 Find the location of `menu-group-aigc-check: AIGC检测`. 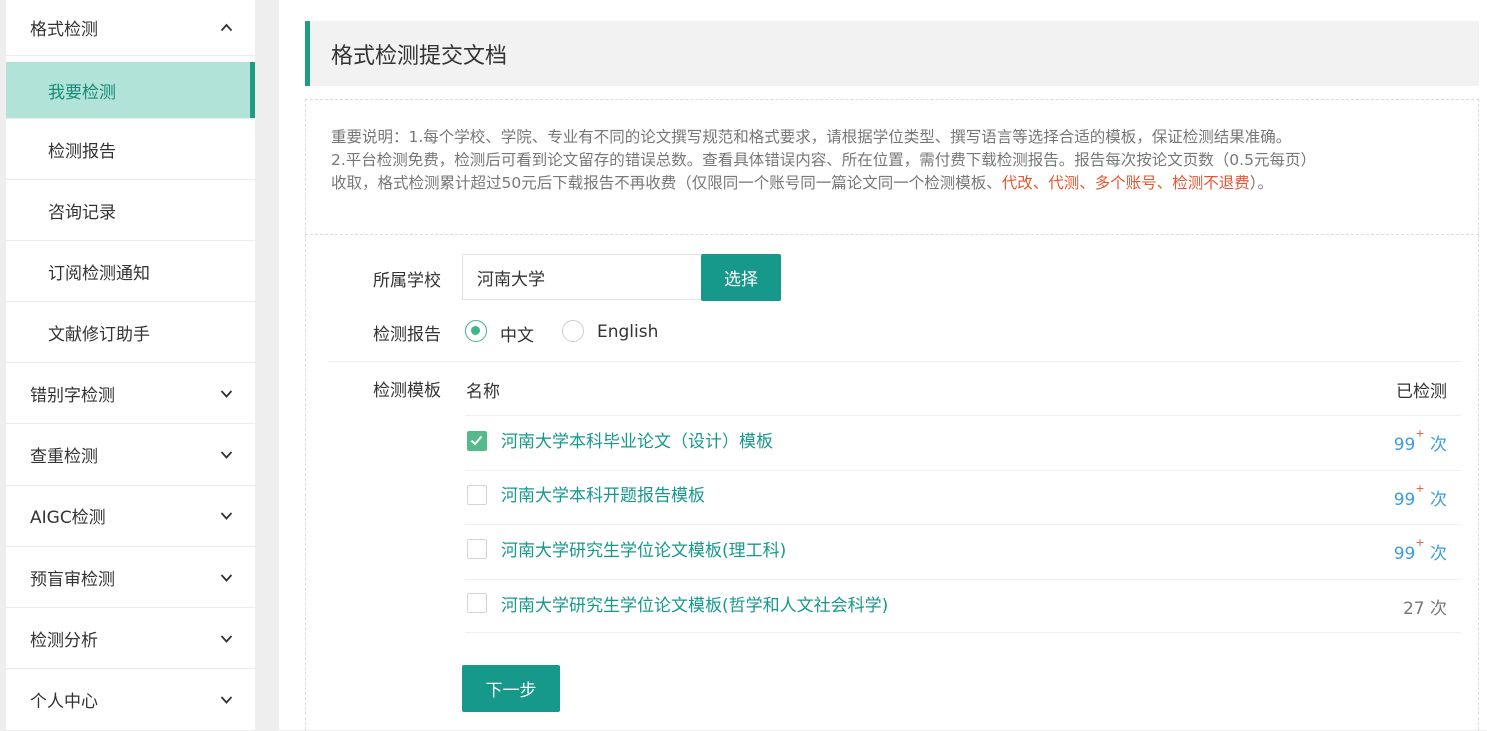

menu-group-aigc-check: AIGC检测 is located at coordinates (130, 516).